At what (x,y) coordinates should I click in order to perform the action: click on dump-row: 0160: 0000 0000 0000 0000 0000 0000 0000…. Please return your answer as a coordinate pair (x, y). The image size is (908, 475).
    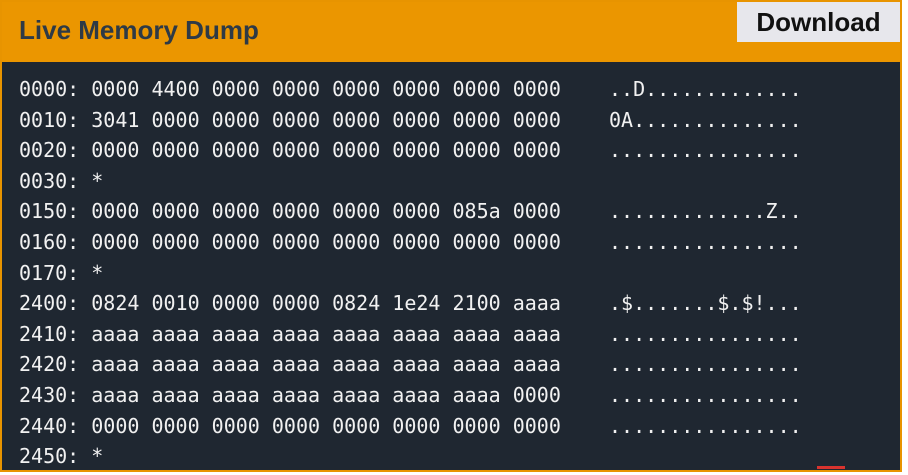
    Looking at the image, I should click on (454, 242).